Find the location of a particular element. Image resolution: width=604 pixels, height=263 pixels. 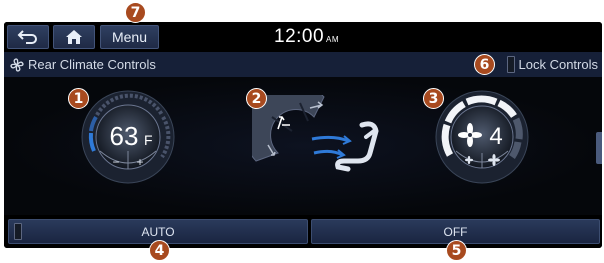

side-panel-tab is located at coordinates (599, 148).